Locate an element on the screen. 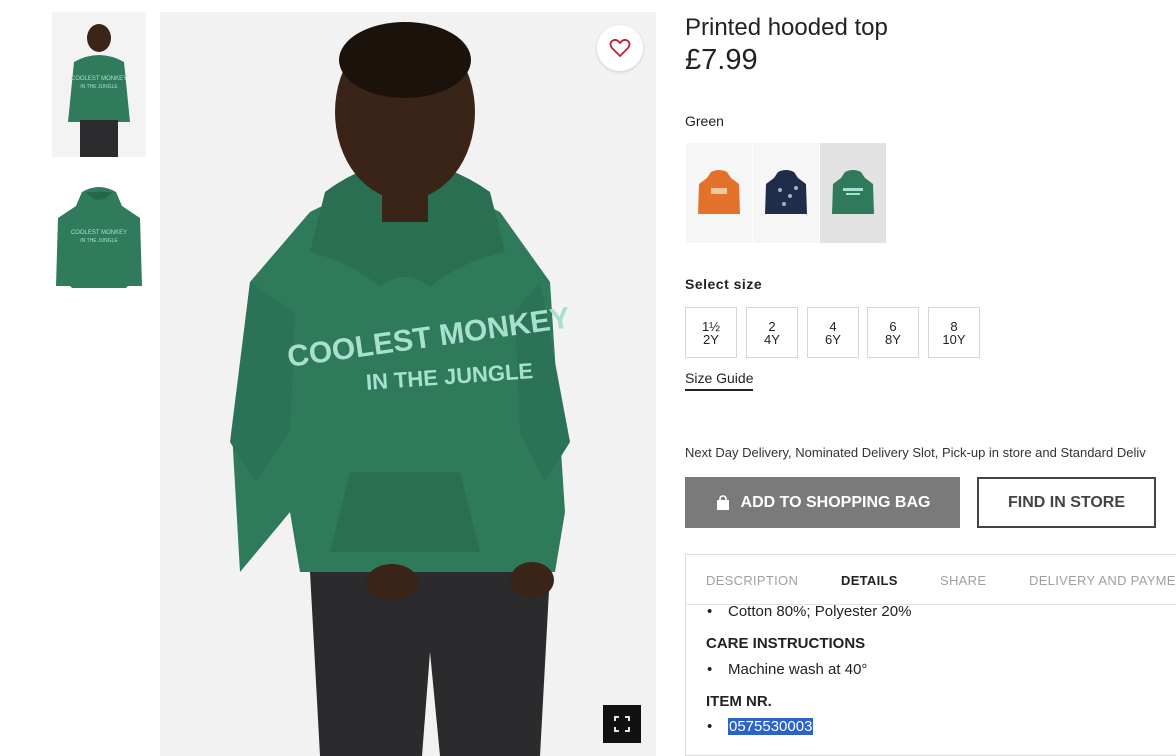  color-swatch-orange is located at coordinates (719, 193).